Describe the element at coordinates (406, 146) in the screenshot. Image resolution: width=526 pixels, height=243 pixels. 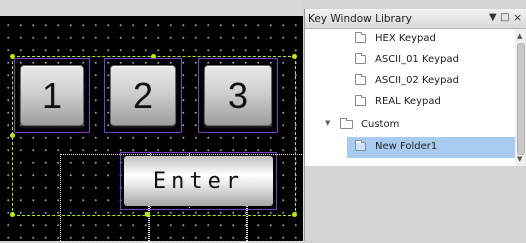
I see `tree-item-label: New Folder1` at that location.